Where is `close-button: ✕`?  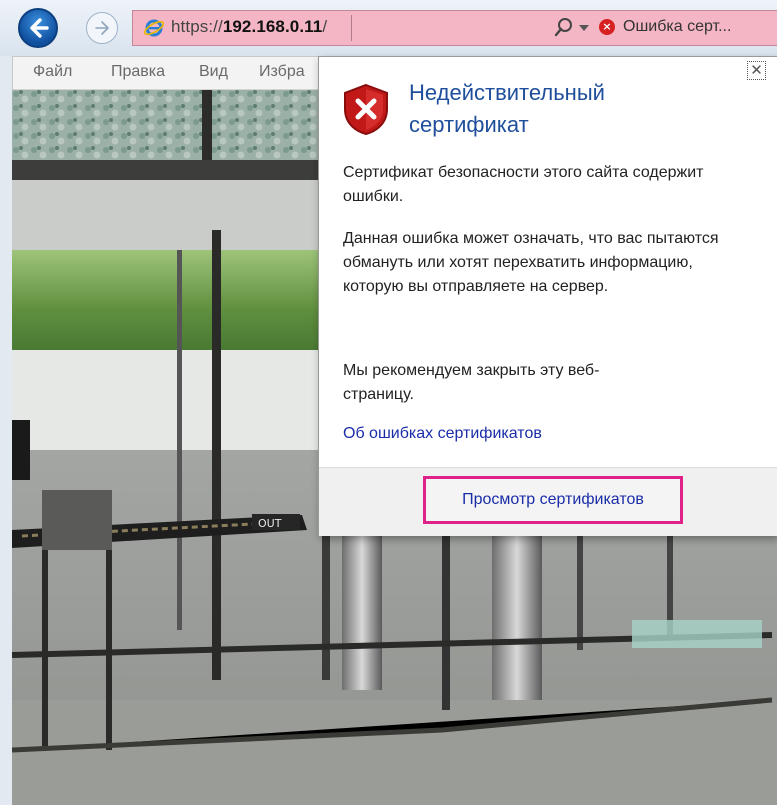
close-button: ✕ is located at coordinates (756, 70).